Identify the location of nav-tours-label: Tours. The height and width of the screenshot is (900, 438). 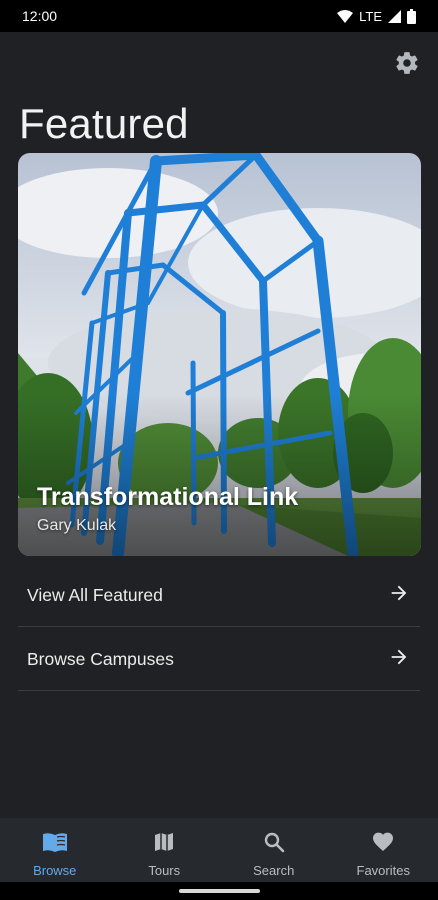
(164, 870).